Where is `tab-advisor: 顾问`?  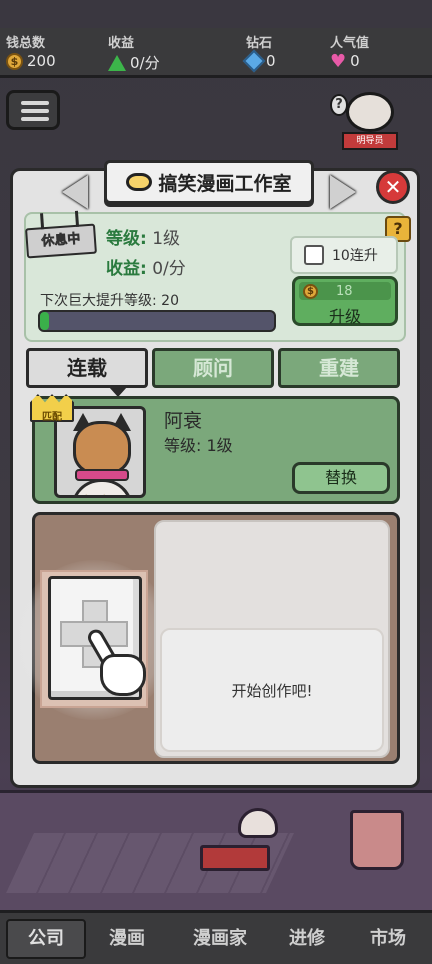 tab-advisor: 顾问 is located at coordinates (213, 368).